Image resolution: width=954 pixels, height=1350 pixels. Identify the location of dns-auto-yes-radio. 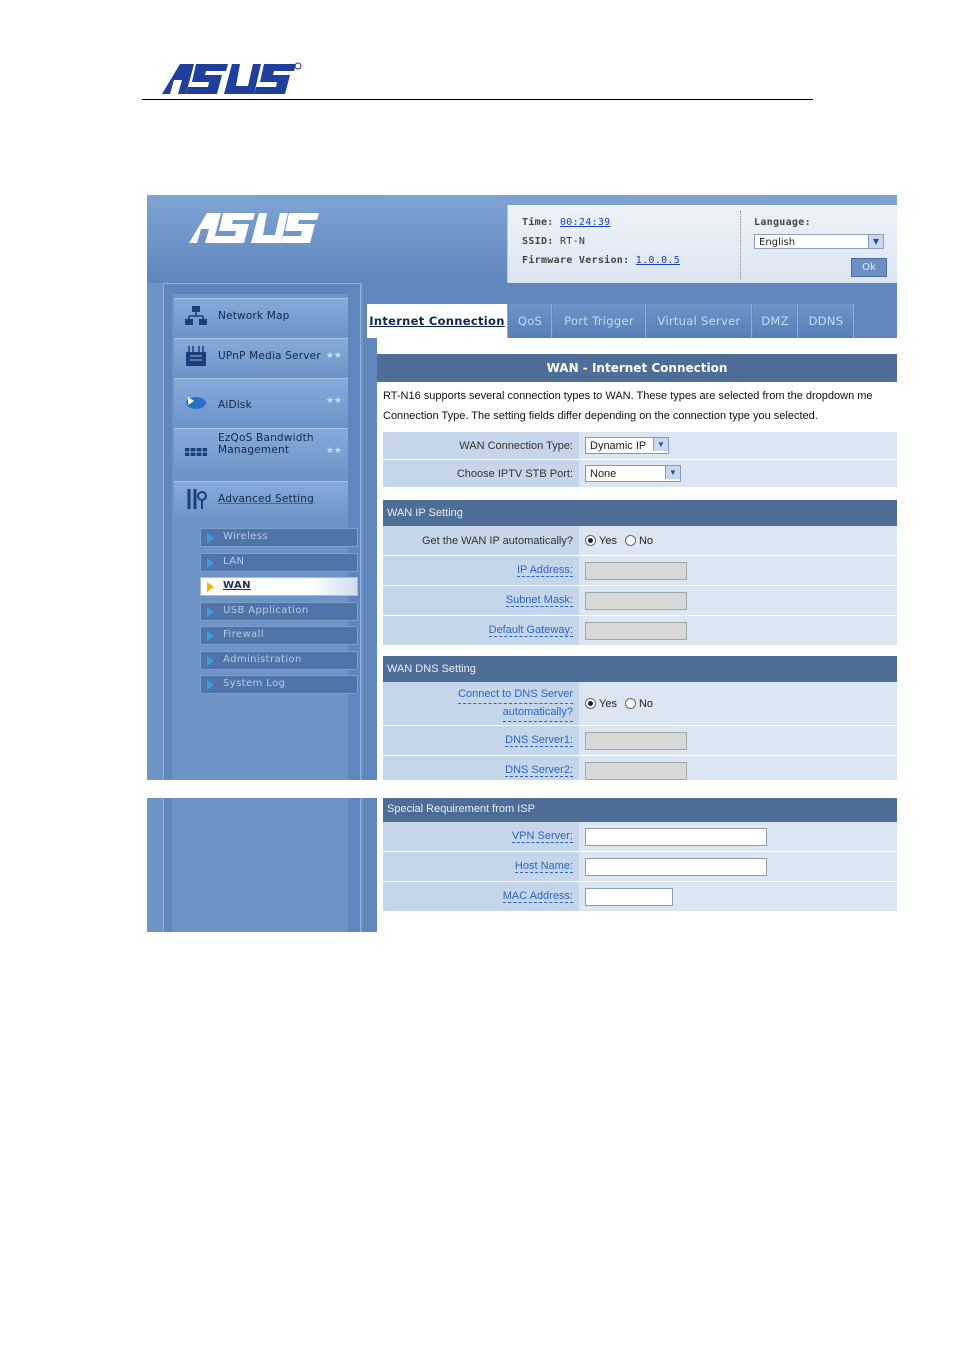
(590, 703).